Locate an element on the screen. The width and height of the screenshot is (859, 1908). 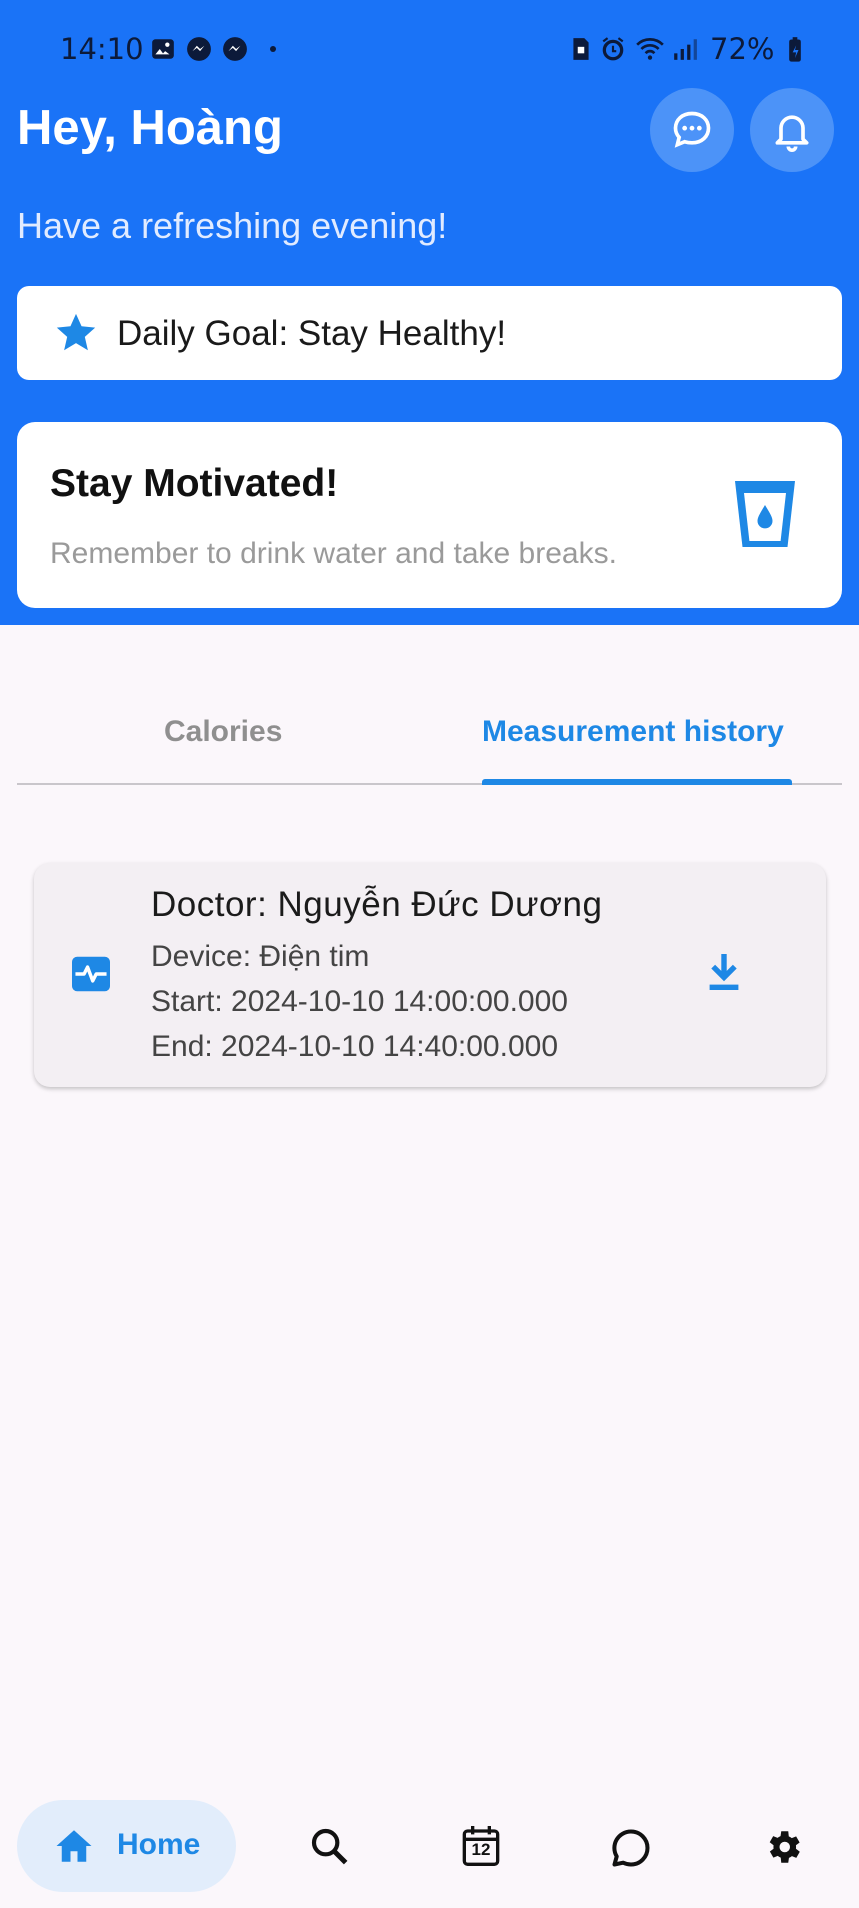
tab-measurement-history: Measurement history is located at coordinates (633, 732).